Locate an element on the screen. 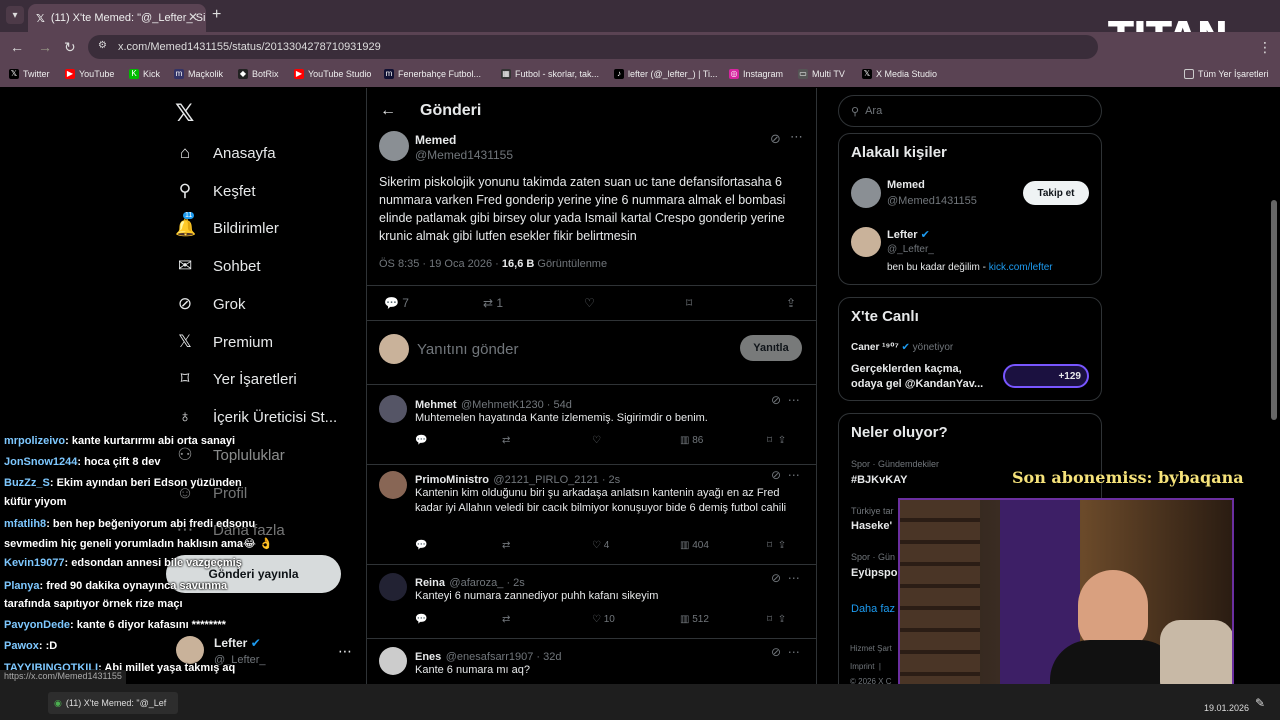  bookmark-youtube: ▶ YouTube is located at coordinates (89, 74).